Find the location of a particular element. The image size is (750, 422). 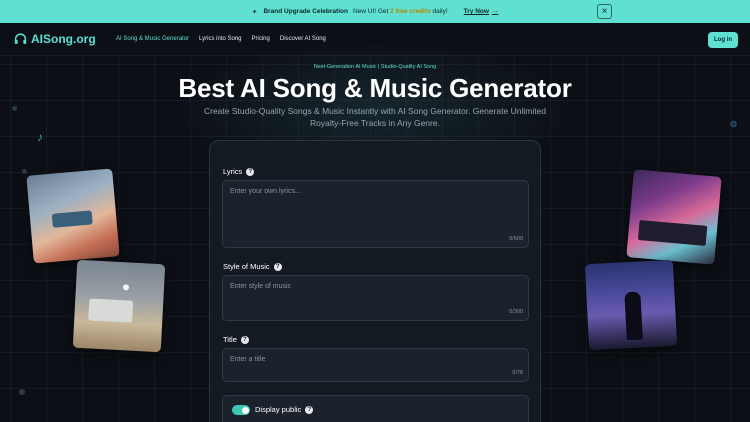

nav-link-pricing: Pricing is located at coordinates (261, 39).